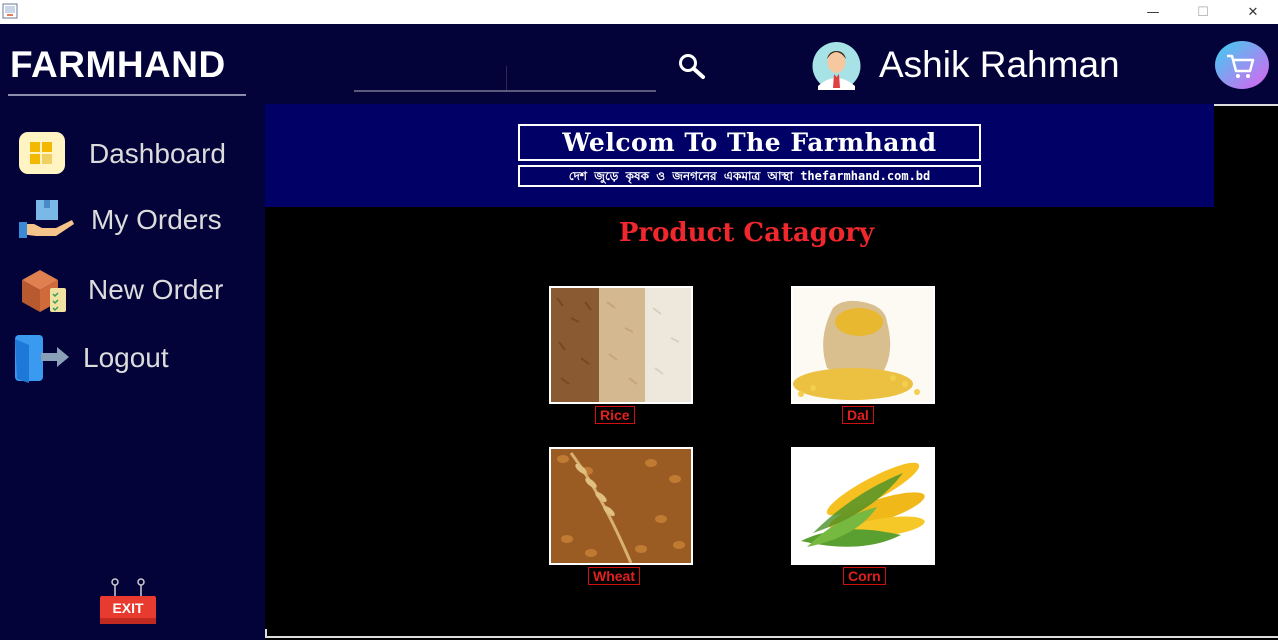 This screenshot has height=640, width=1278. I want to click on product-card-dal: Dal, so click(863, 355).